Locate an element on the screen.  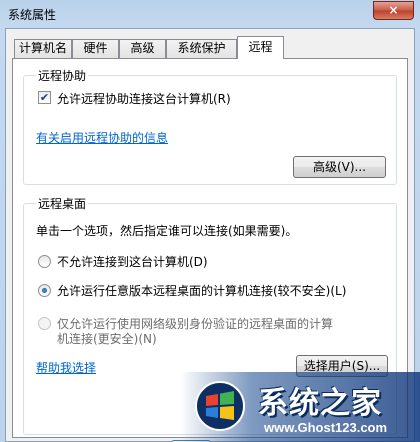
radio-allow-any-version-label: 允许运行任意版本远程桌面的计算机连接(较不安全)(L) is located at coordinates (201, 290).